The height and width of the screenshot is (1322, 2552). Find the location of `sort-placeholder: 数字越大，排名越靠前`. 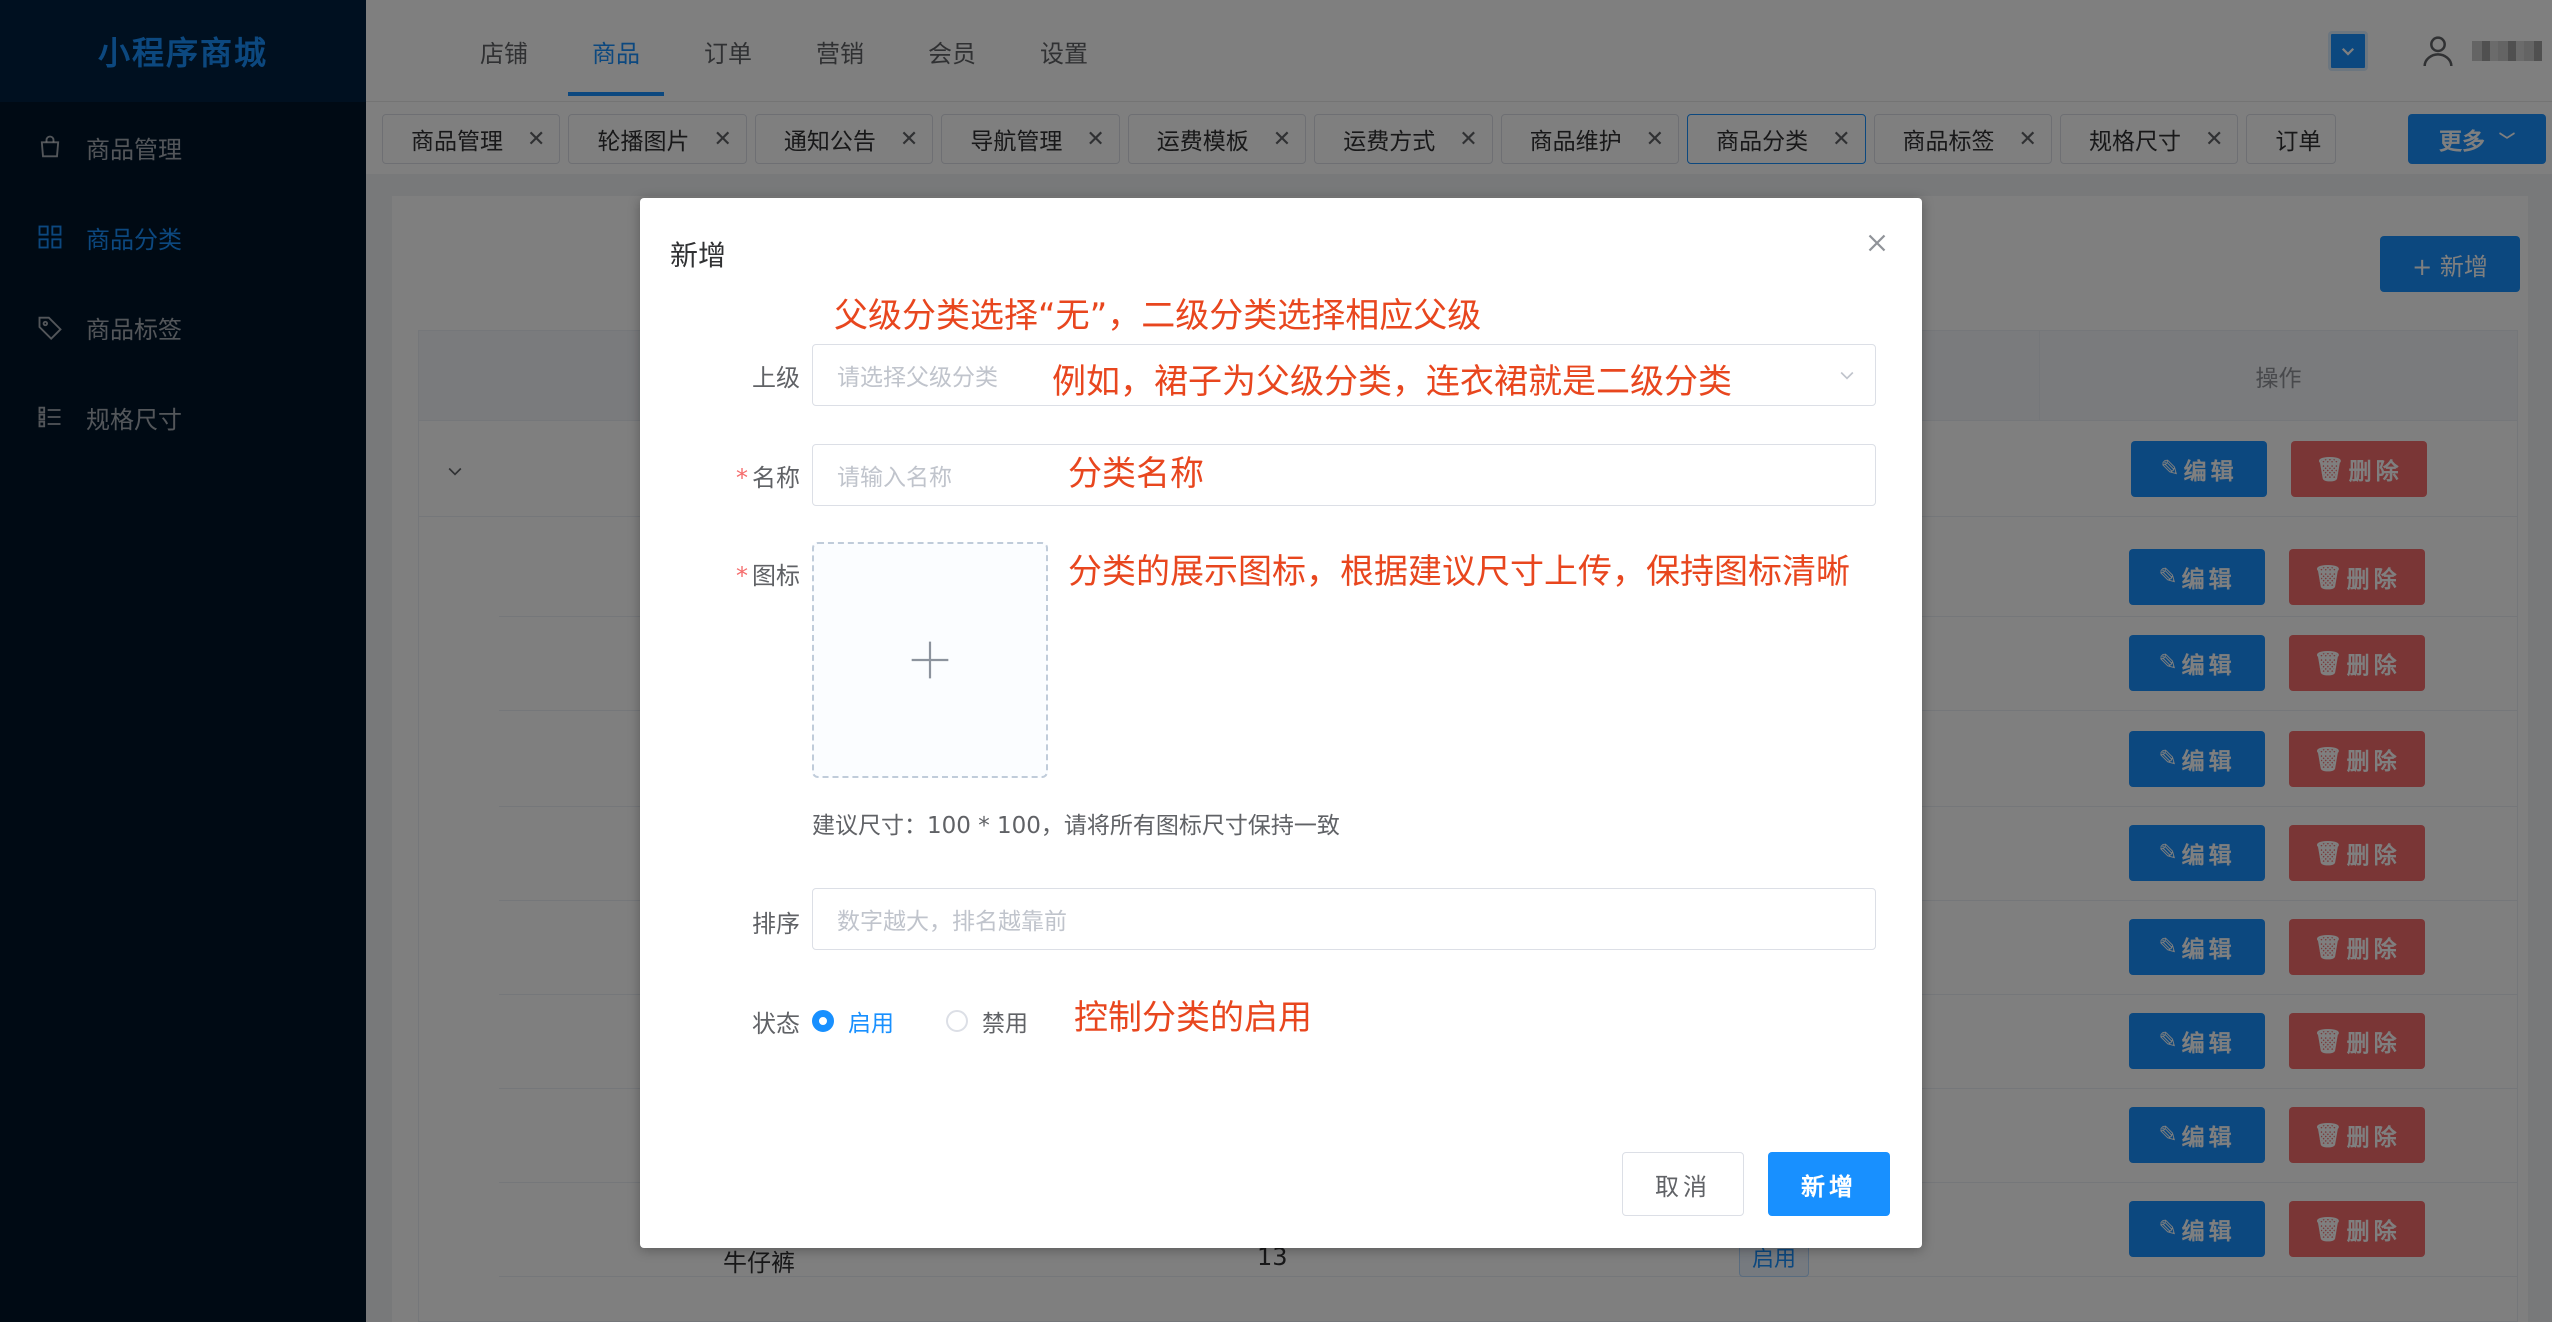

sort-placeholder: 数字越大，排名越靠前 is located at coordinates (952, 922).